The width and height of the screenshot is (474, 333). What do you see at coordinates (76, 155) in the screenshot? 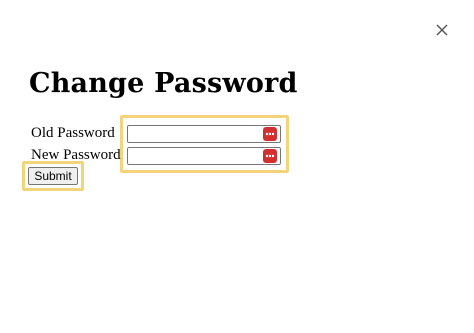
I see `new-password-label: New Password` at bounding box center [76, 155].